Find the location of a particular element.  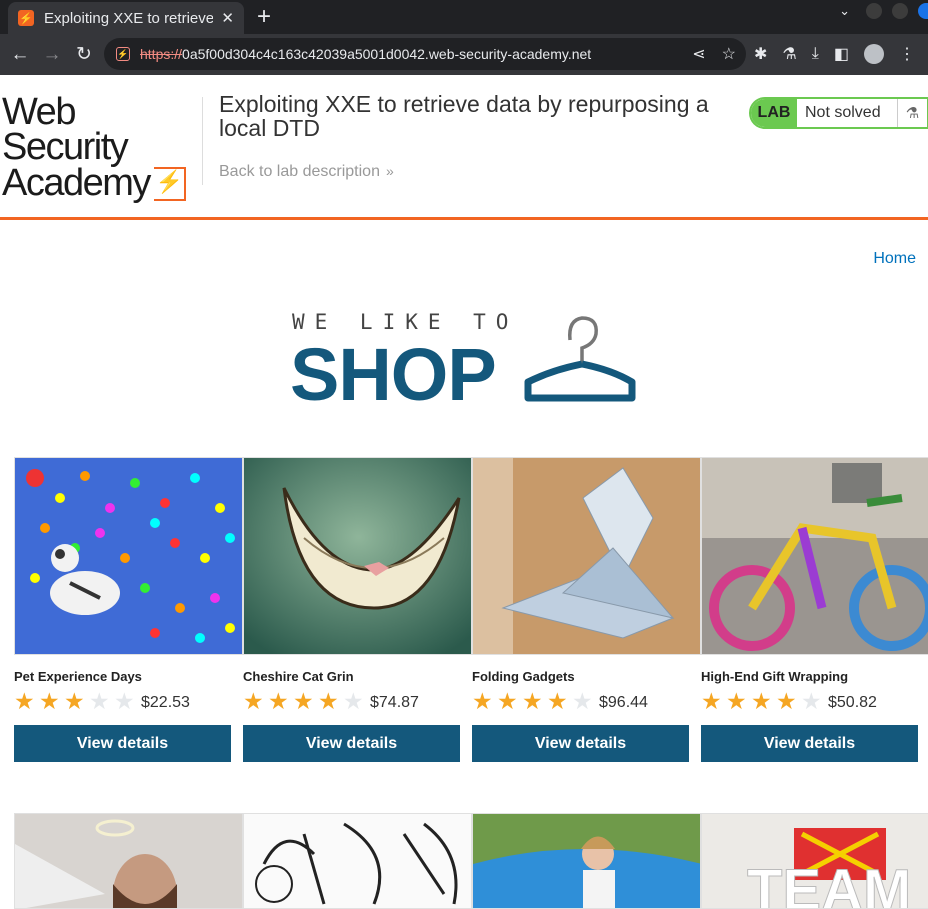

product-price: $50.82 is located at coordinates (852, 702).